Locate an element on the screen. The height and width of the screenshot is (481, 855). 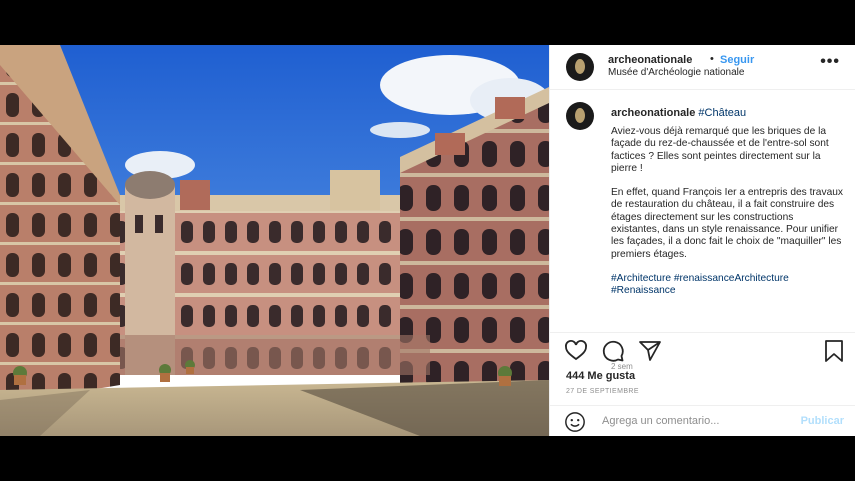
comment-input is located at coordinates (692, 421).